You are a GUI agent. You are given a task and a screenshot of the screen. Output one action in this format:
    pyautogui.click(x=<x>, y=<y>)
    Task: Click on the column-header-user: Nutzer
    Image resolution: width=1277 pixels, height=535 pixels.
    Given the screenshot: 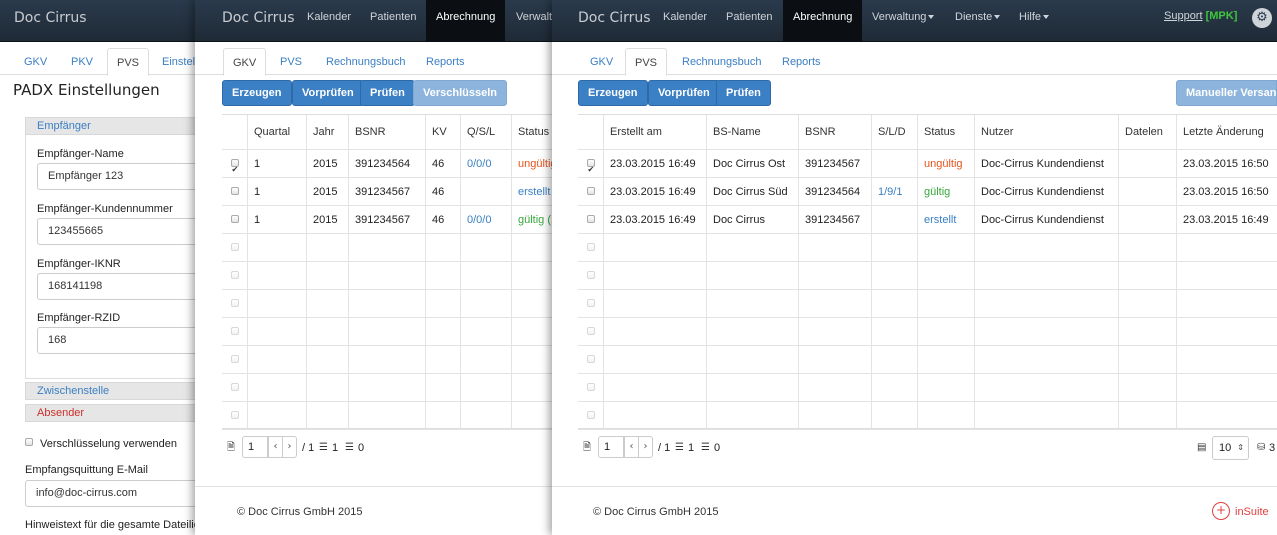 What is the action you would take?
    pyautogui.click(x=1046, y=132)
    